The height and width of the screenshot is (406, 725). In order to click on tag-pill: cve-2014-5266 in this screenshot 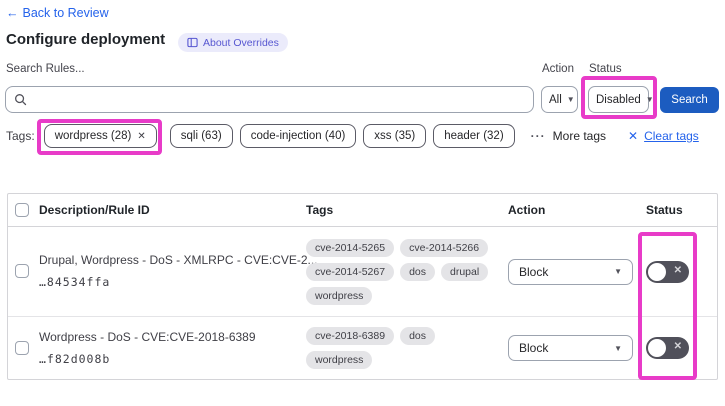, I will do `click(444, 247)`.